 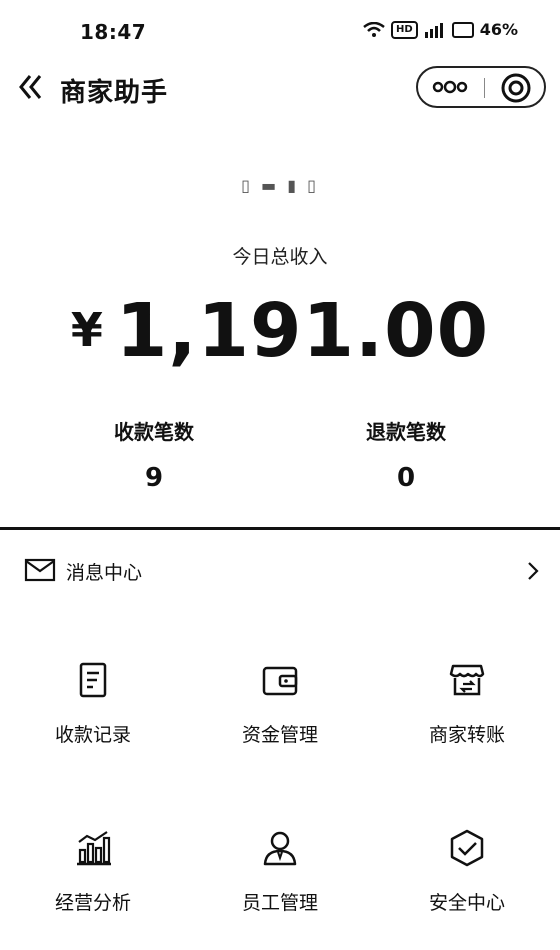 I want to click on message-center-label: 消息中心, so click(x=104, y=573).